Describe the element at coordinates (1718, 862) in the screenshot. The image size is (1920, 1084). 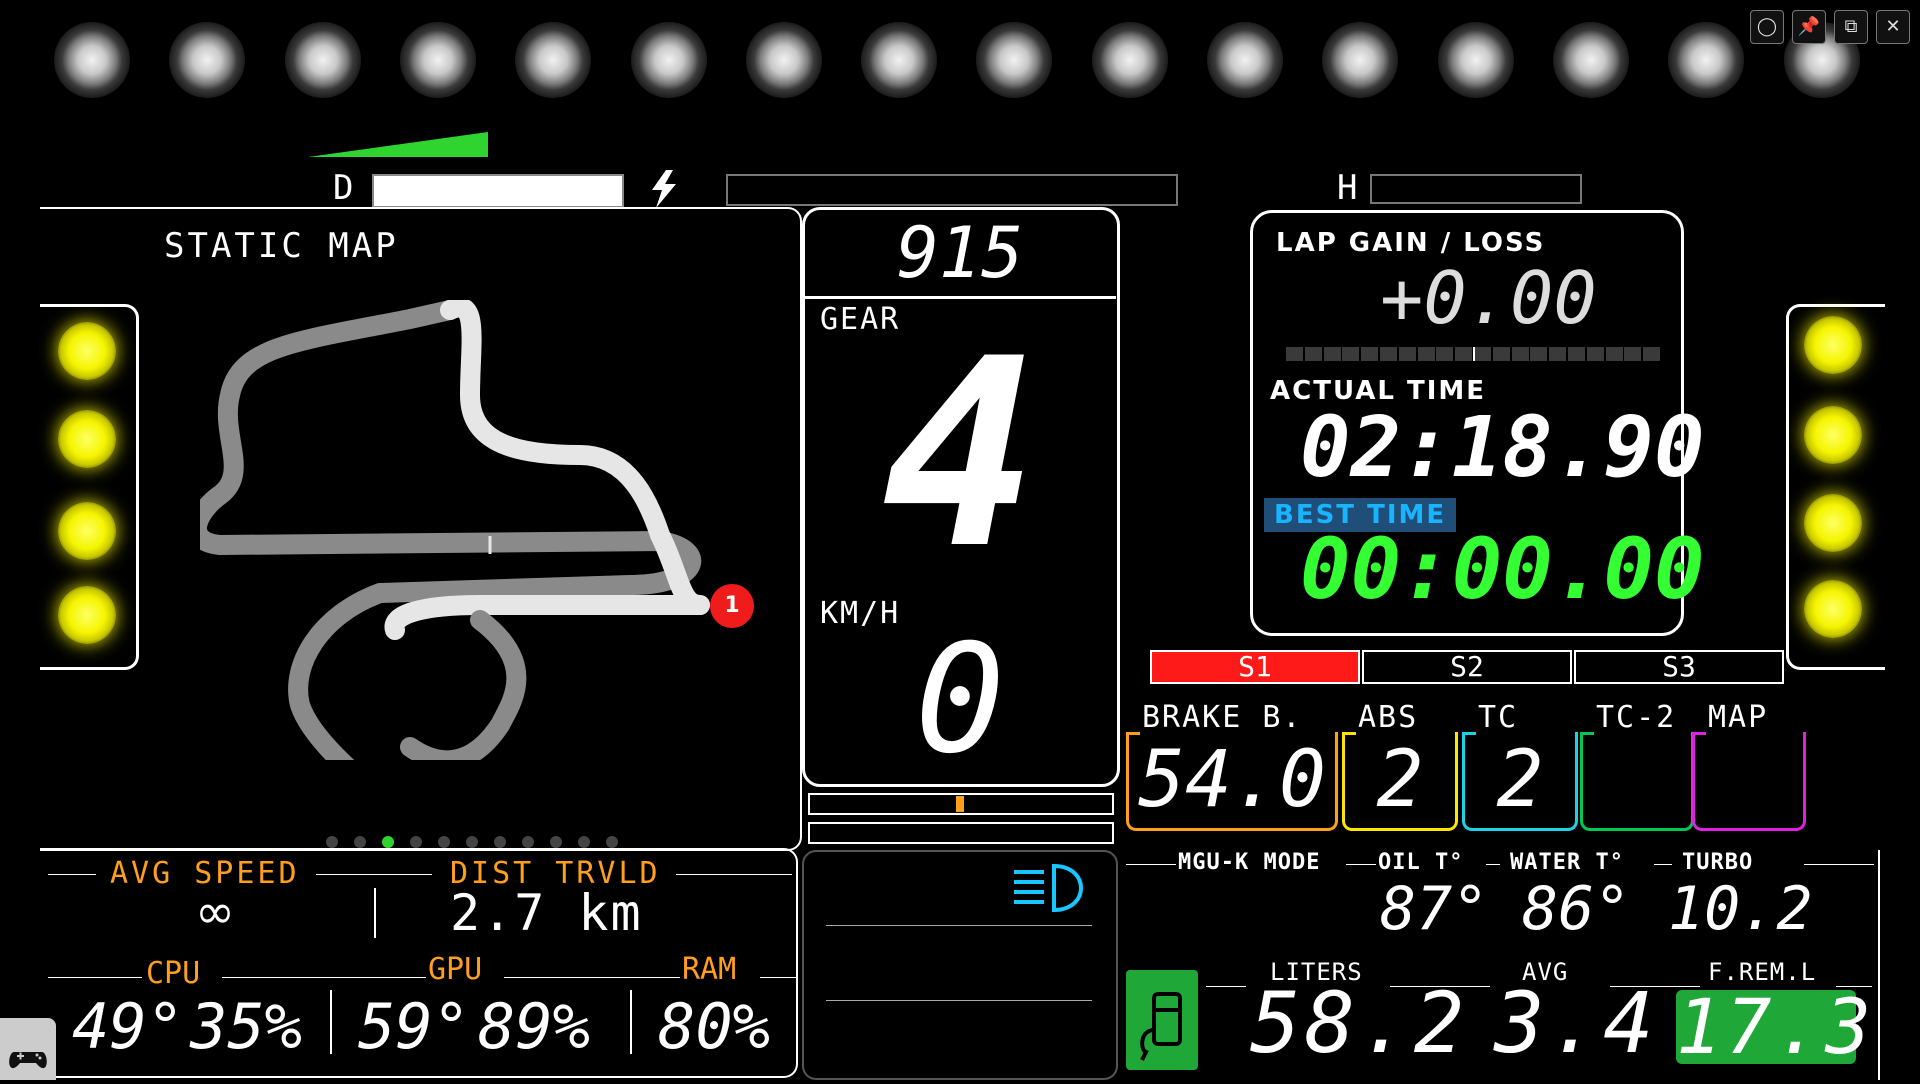
I see `turbo-label: TURBO` at that location.